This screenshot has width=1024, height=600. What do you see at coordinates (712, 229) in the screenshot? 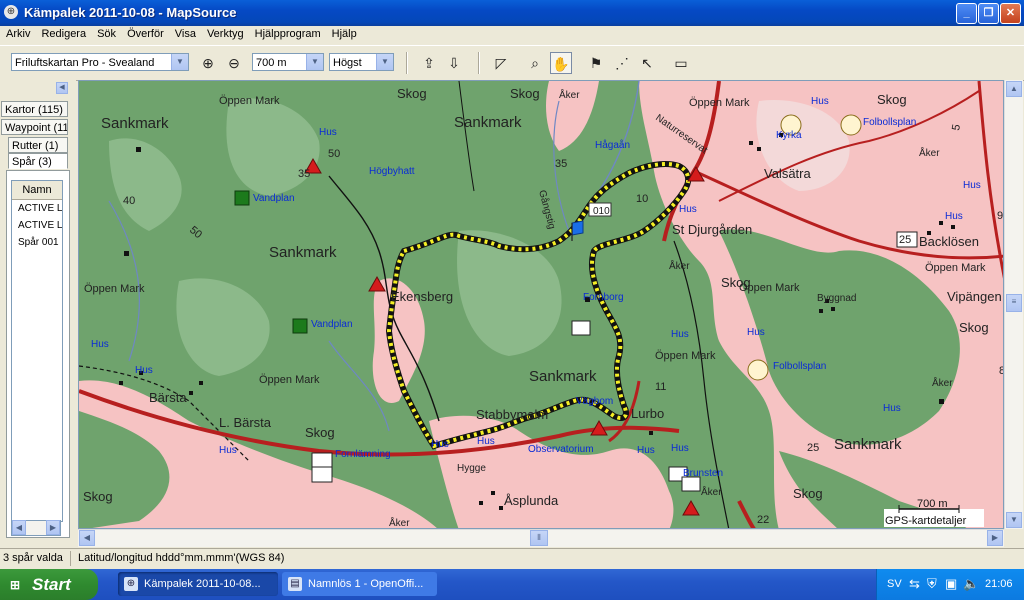
I see `map-label: St Djurgården` at bounding box center [712, 229].